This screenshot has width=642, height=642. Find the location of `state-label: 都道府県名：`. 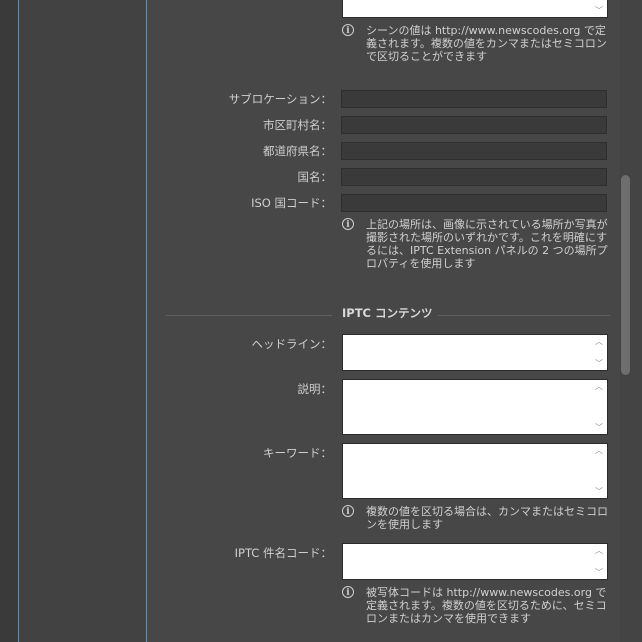

state-label: 都道府県名： is located at coordinates (297, 151).